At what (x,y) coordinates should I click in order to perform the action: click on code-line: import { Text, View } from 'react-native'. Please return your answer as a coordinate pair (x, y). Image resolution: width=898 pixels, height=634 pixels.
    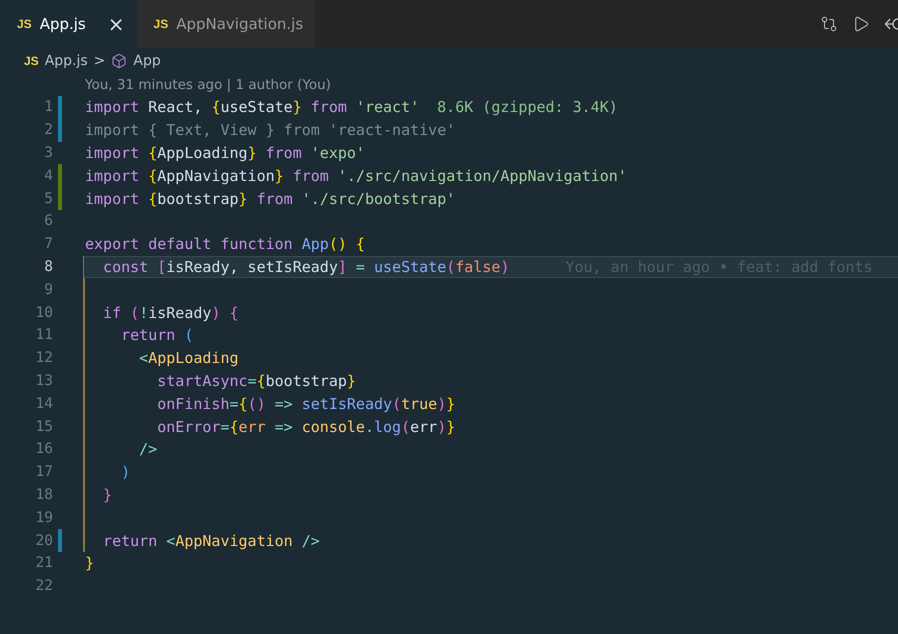
    Looking at the image, I should click on (270, 130).